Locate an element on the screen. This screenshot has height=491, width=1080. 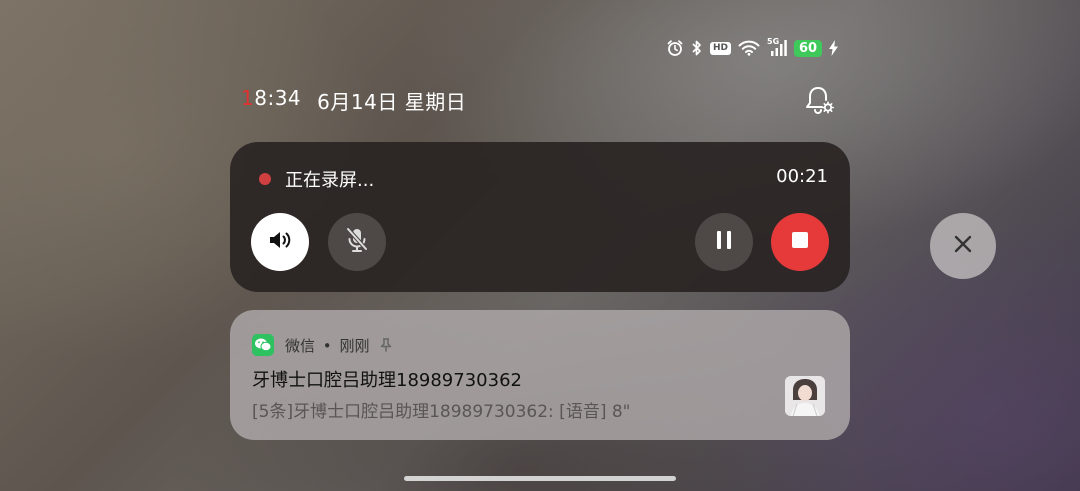
close-icon is located at coordinates (963, 246).